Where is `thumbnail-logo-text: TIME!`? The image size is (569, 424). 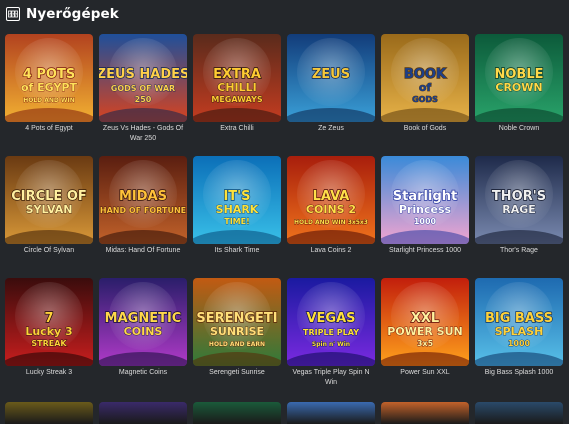
thumbnail-logo-text: TIME! is located at coordinates (237, 221).